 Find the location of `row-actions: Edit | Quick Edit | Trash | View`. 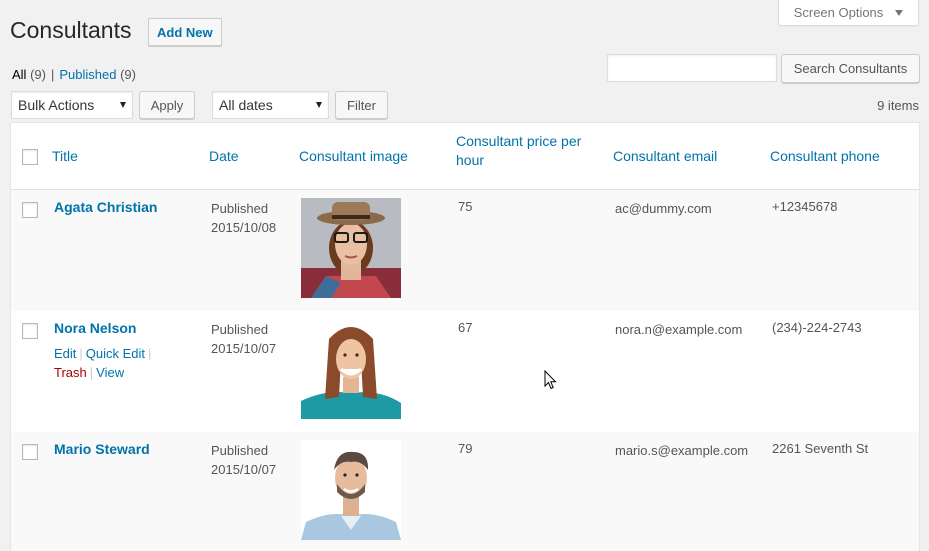

row-actions: Edit | Quick Edit | Trash | View is located at coordinates (119, 363).